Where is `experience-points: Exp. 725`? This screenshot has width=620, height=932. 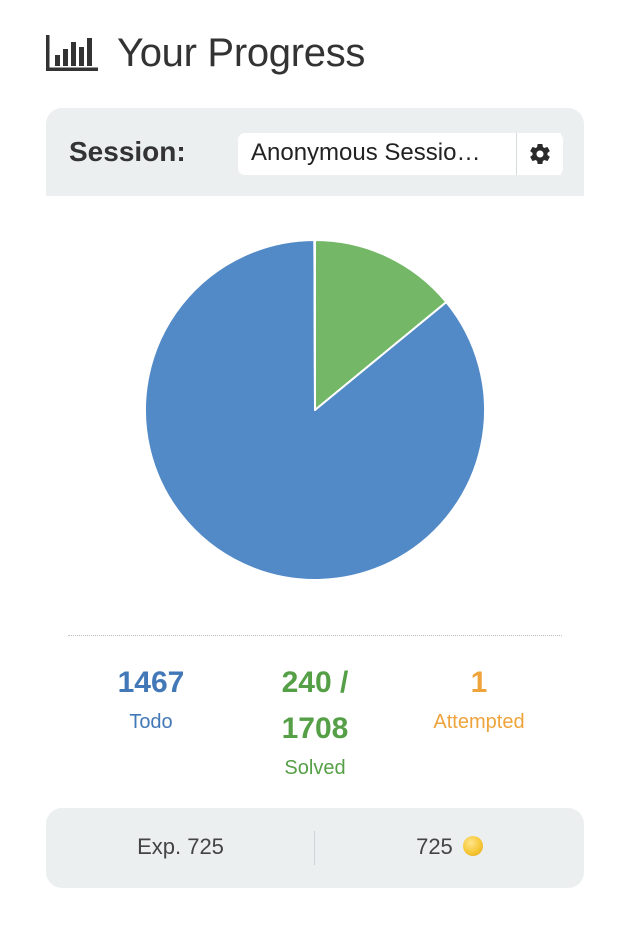 experience-points: Exp. 725 is located at coordinates (180, 846).